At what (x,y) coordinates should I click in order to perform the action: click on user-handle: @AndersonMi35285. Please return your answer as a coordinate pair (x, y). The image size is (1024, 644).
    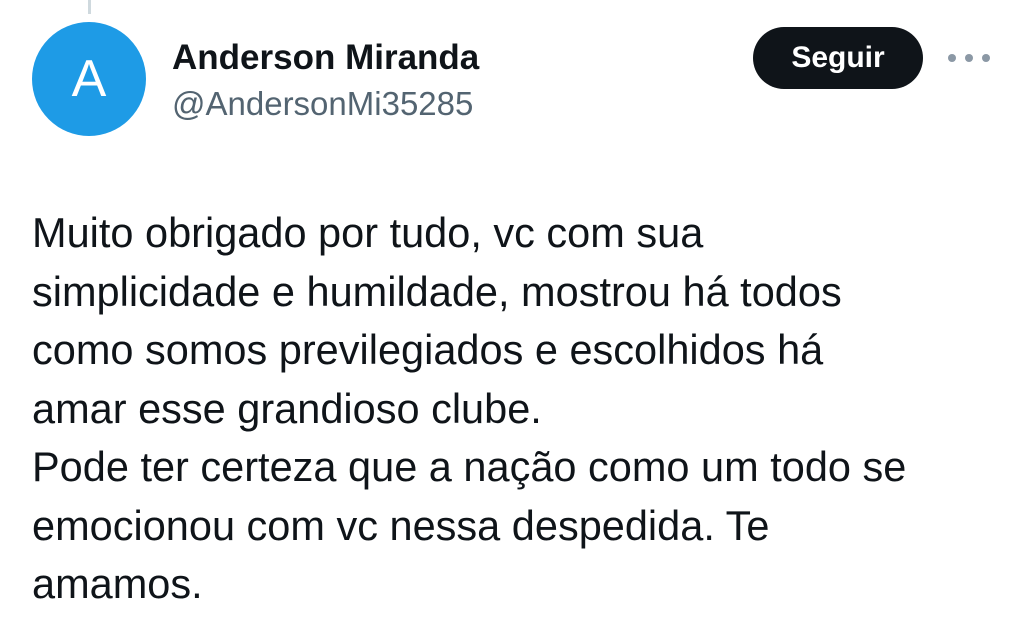
    Looking at the image, I should click on (325, 104).